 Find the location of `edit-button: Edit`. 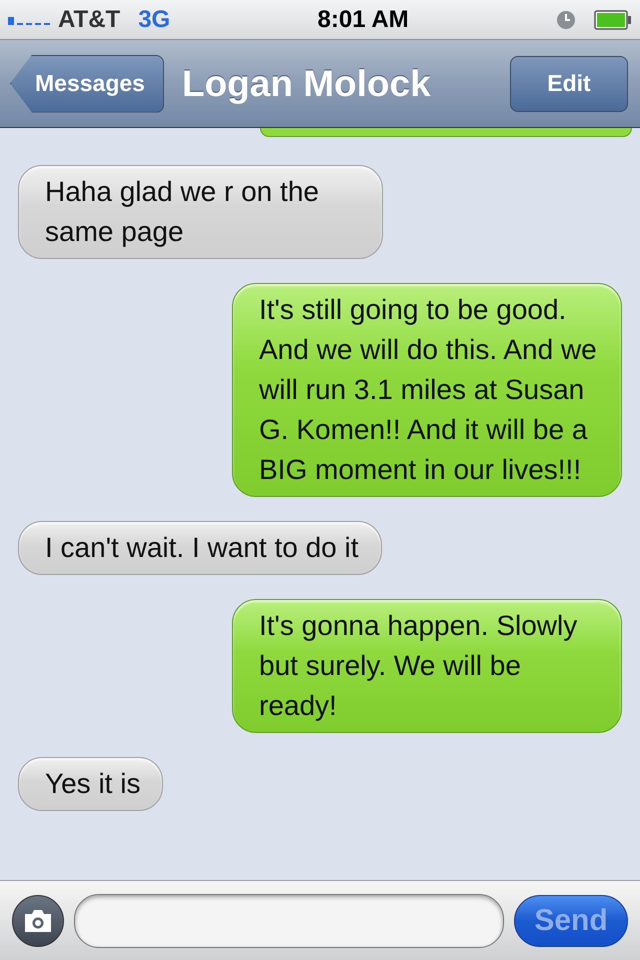

edit-button: Edit is located at coordinates (569, 84).